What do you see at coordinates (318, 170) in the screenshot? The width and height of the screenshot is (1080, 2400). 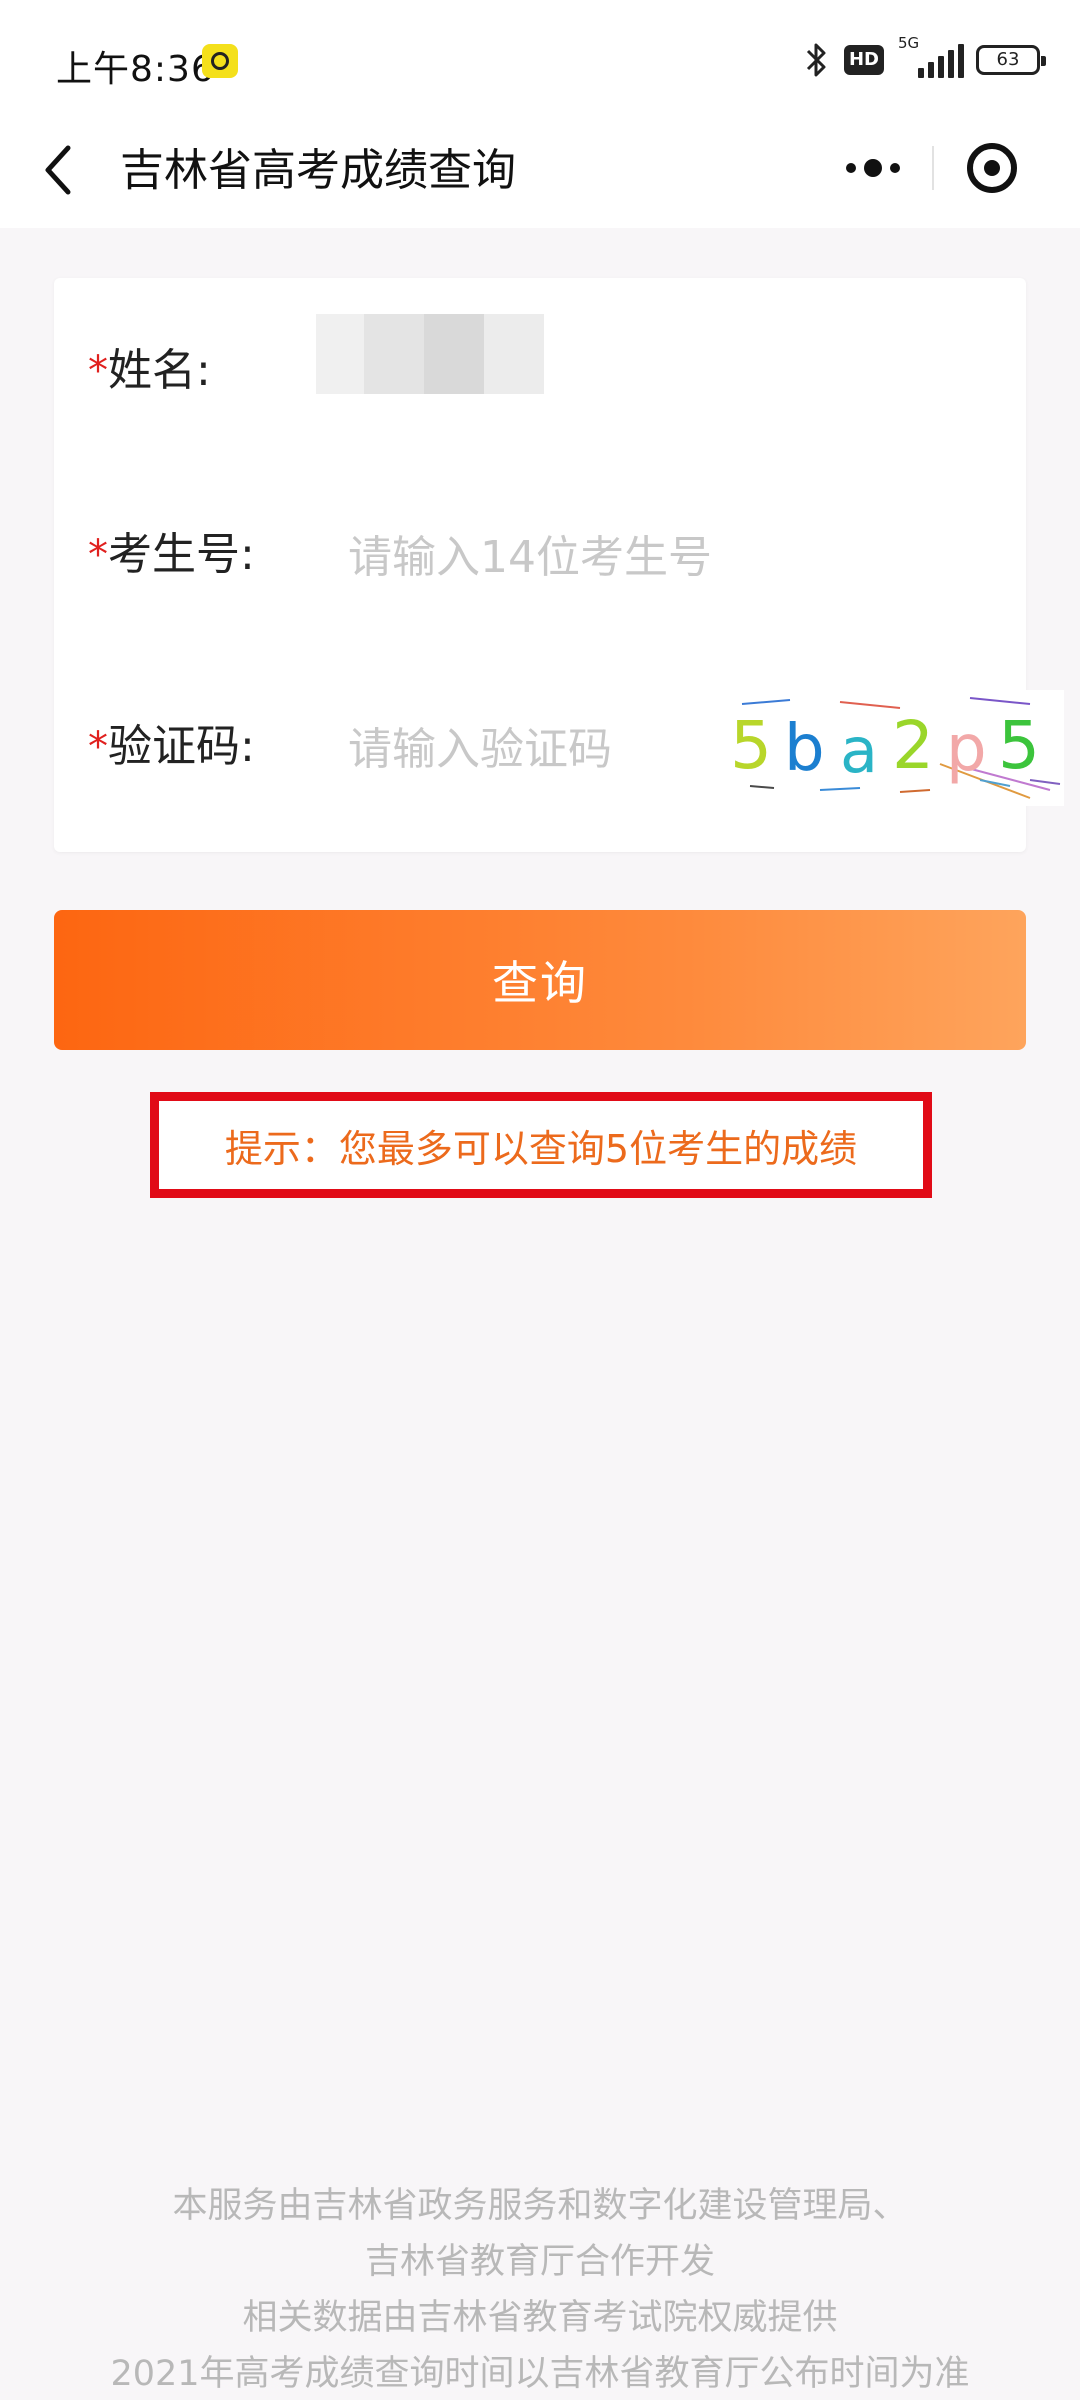 I see `page-title: 吉林省高考成绩查询` at bounding box center [318, 170].